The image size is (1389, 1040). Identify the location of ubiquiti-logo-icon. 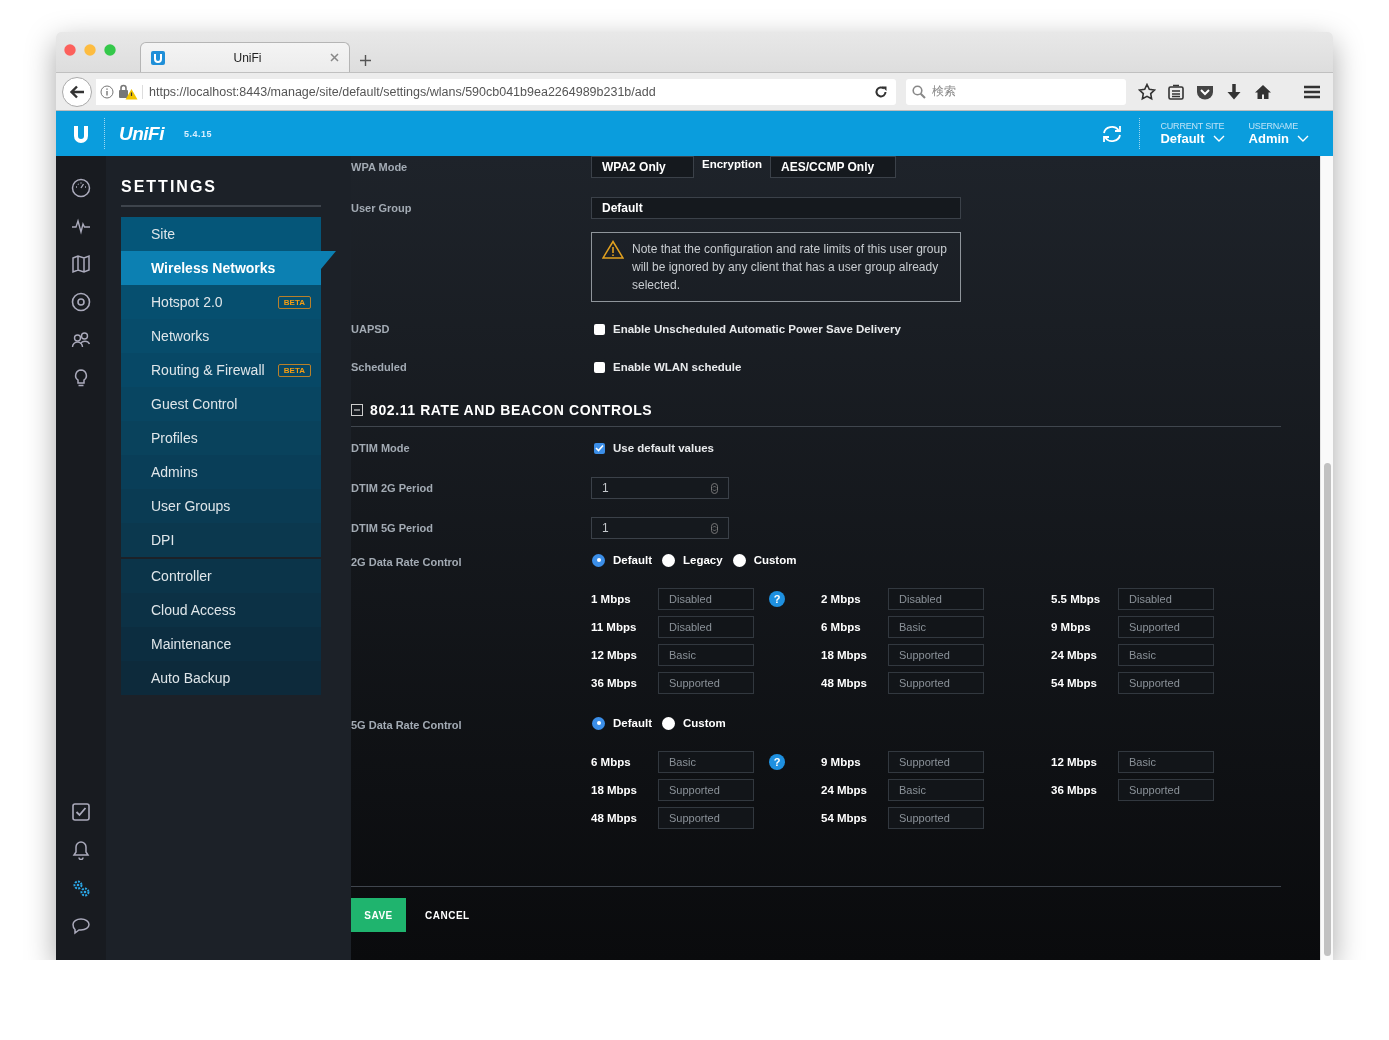
(81, 133).